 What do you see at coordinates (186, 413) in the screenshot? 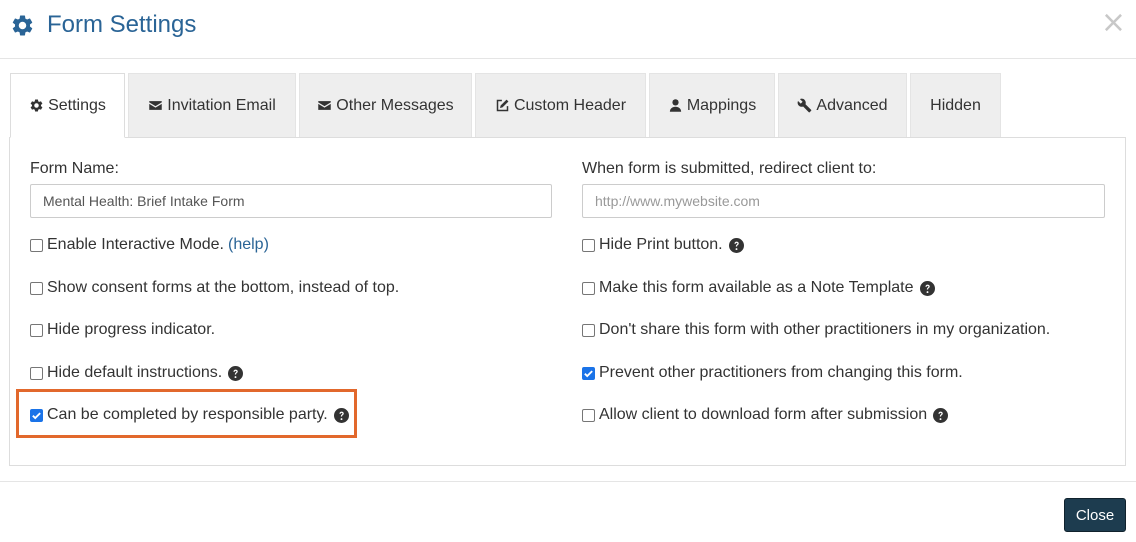
I see `highlight-box` at bounding box center [186, 413].